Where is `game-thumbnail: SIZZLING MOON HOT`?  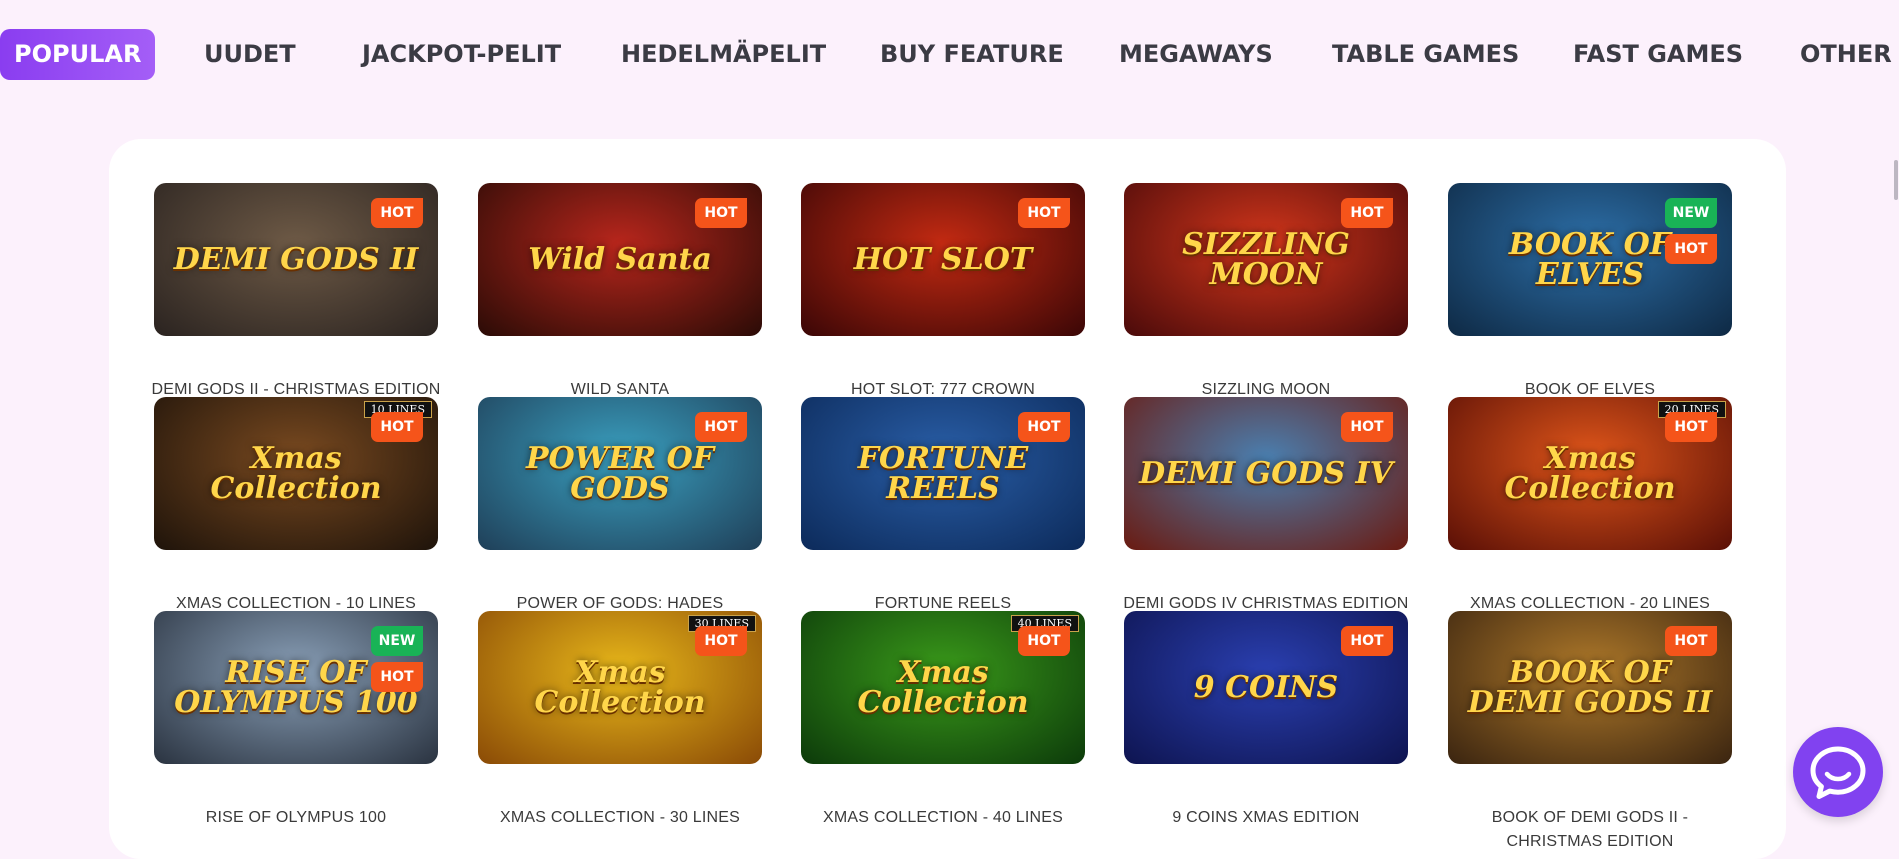
game-thumbnail: SIZZLING MOON HOT is located at coordinates (1266, 259).